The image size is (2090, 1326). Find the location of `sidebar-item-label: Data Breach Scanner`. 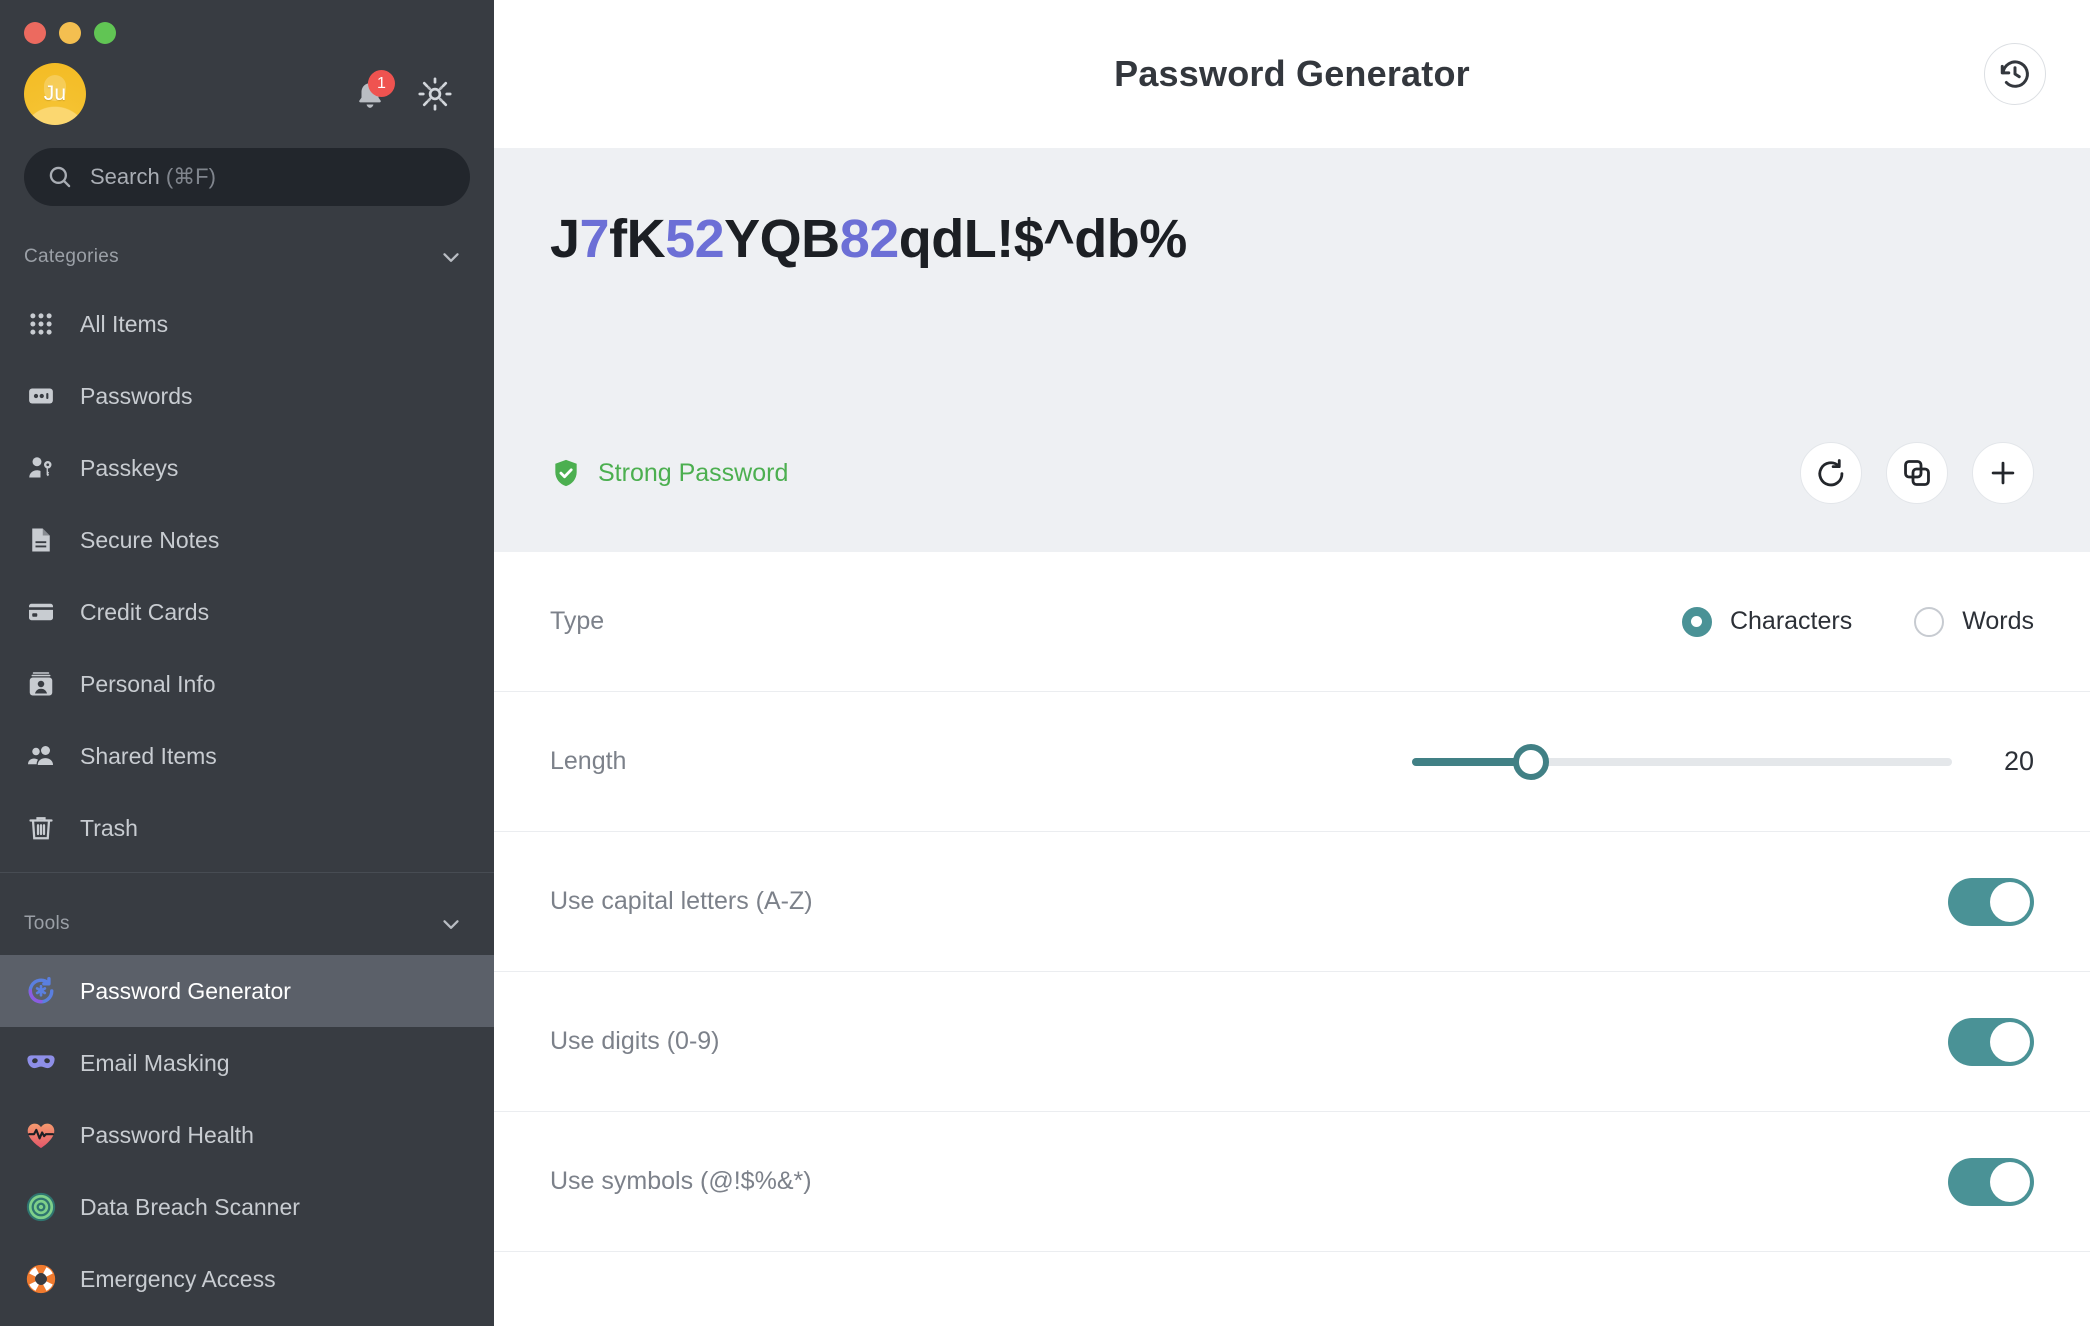

sidebar-item-label: Data Breach Scanner is located at coordinates (190, 1206).